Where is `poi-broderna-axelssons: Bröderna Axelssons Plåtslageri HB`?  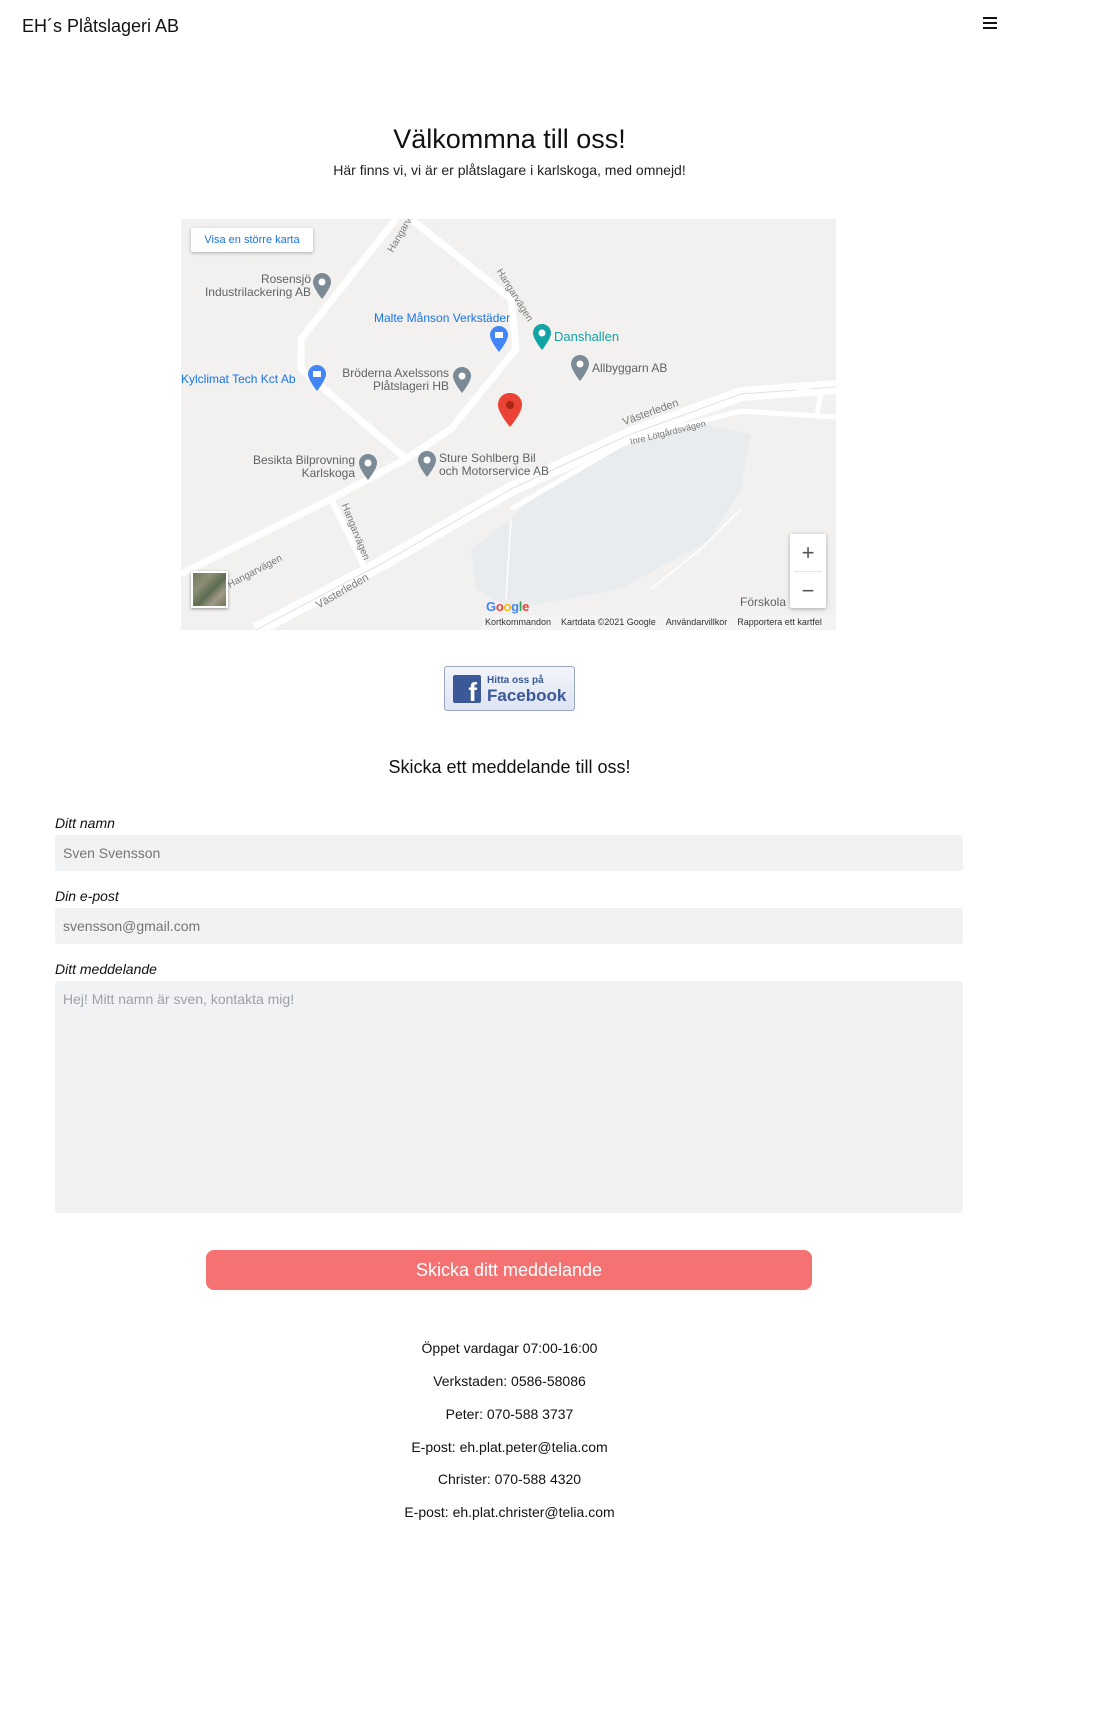 poi-broderna-axelssons: Bröderna Axelssons Plåtslageri HB is located at coordinates (396, 380).